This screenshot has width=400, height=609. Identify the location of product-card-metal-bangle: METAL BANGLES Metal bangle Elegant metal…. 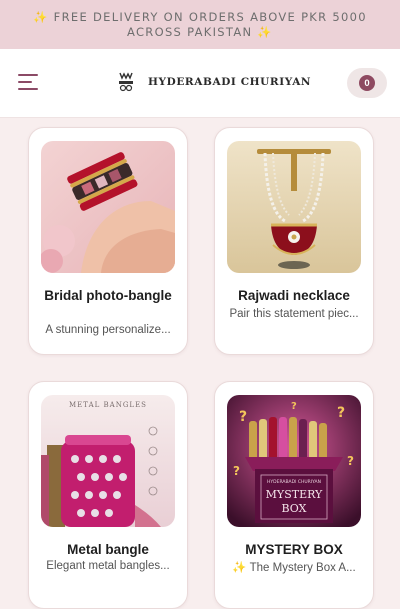
(108, 495).